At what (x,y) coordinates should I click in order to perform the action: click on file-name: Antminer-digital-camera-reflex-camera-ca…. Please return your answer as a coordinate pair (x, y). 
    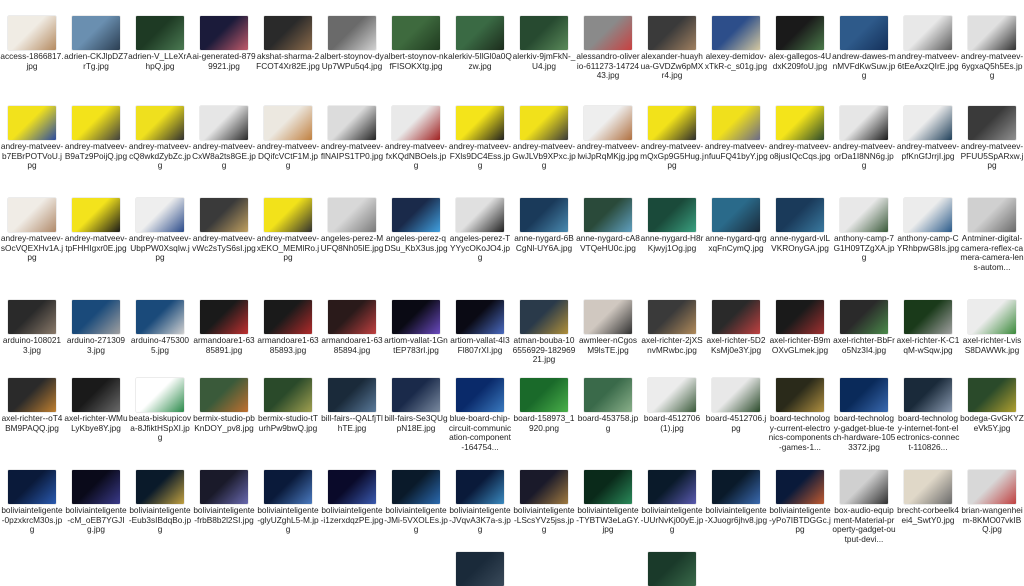
    Looking at the image, I should click on (992, 252).